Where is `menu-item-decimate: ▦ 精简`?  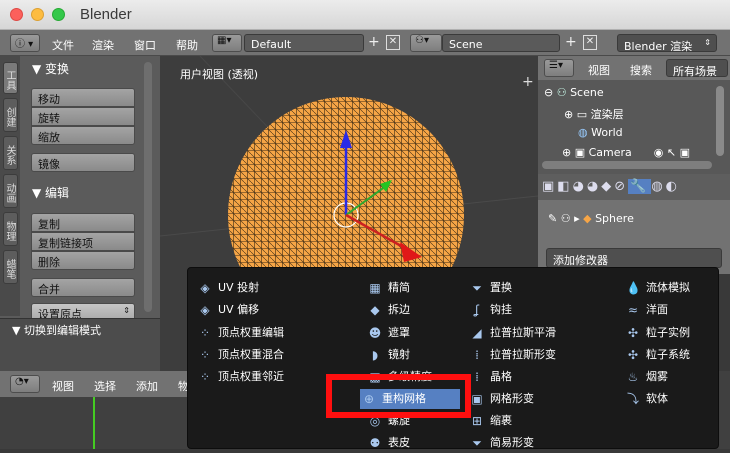 menu-item-decimate: ▦ 精简 is located at coordinates (416, 288).